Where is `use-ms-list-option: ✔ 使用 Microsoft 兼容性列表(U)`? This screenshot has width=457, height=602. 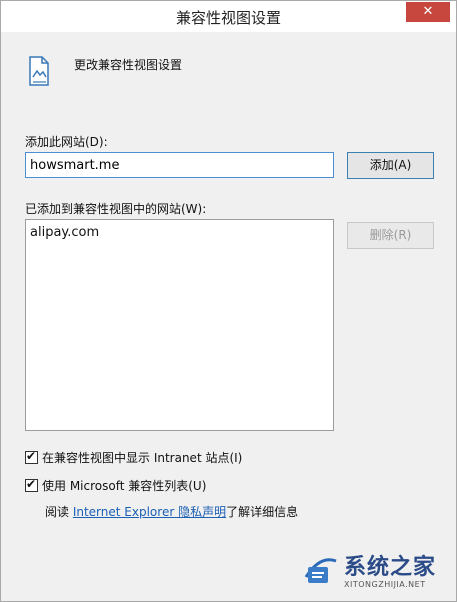 use-ms-list-option: ✔ 使用 Microsoft 兼容性列表(U) is located at coordinates (115, 485).